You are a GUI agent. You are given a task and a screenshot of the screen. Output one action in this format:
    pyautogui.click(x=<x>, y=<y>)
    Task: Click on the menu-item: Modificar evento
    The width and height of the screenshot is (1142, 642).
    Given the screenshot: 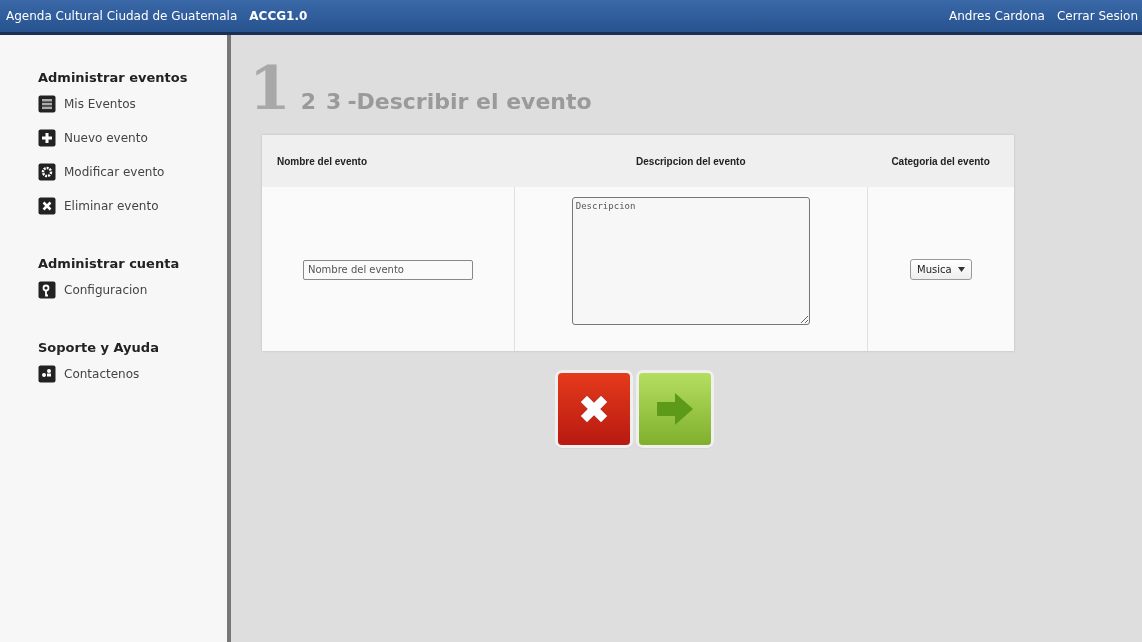 What is the action you would take?
    pyautogui.click(x=101, y=172)
    